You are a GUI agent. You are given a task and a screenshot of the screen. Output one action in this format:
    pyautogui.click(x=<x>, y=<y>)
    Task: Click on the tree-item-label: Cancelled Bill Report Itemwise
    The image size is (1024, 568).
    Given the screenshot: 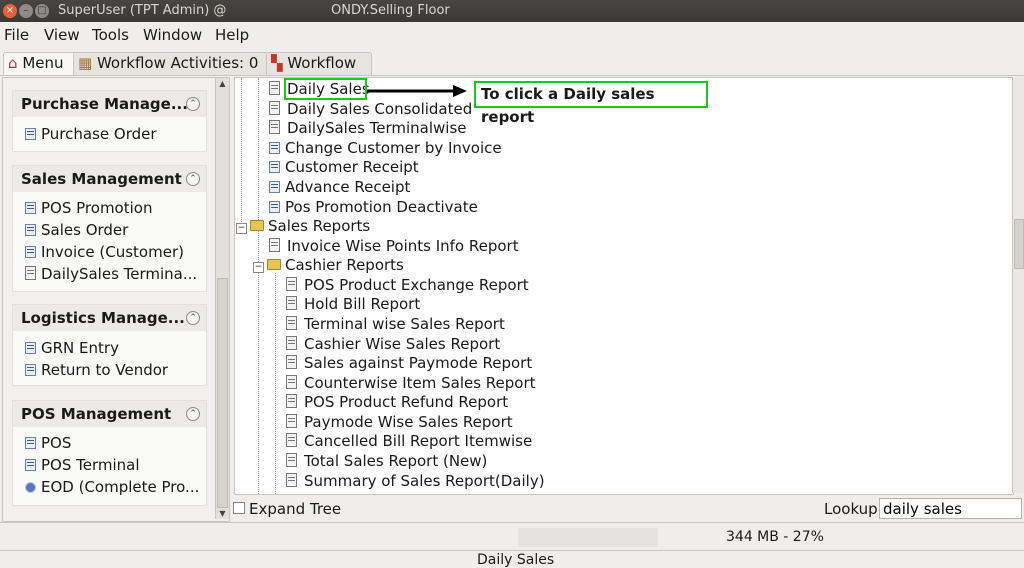 What is the action you would take?
    pyautogui.click(x=418, y=441)
    